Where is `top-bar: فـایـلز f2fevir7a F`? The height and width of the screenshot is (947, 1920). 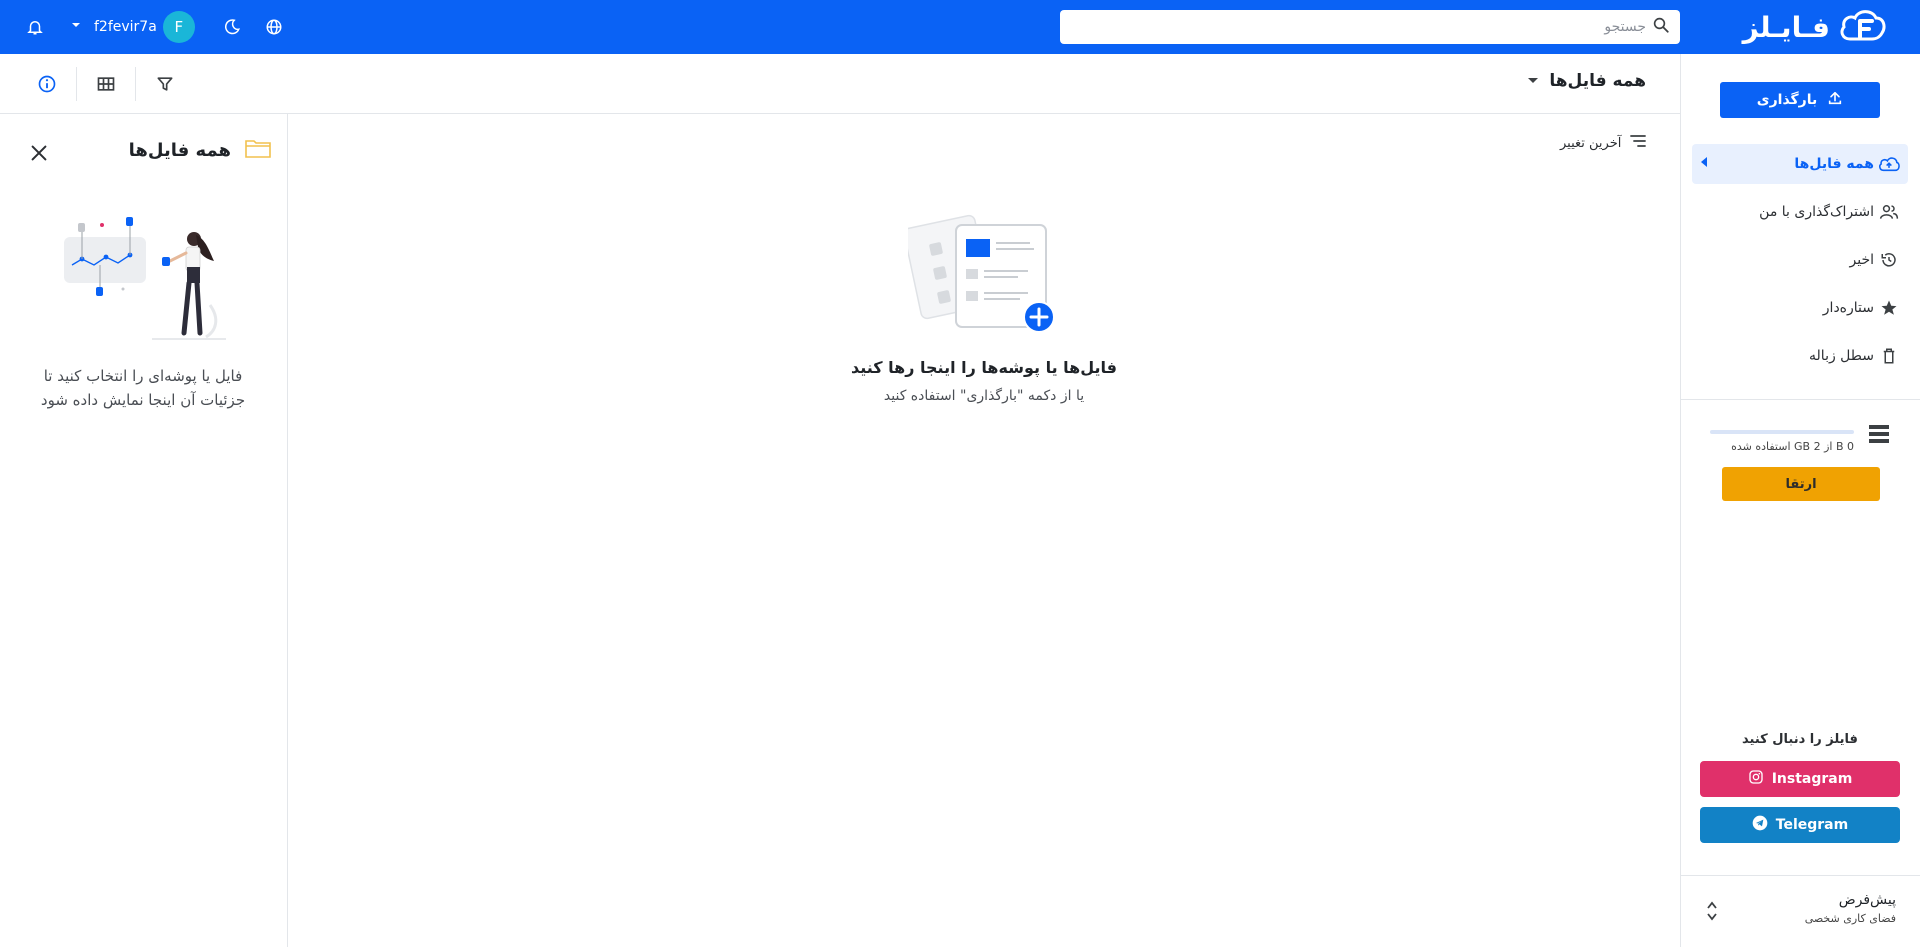
top-bar: فـایـلز f2fevir7a F is located at coordinates (960, 27).